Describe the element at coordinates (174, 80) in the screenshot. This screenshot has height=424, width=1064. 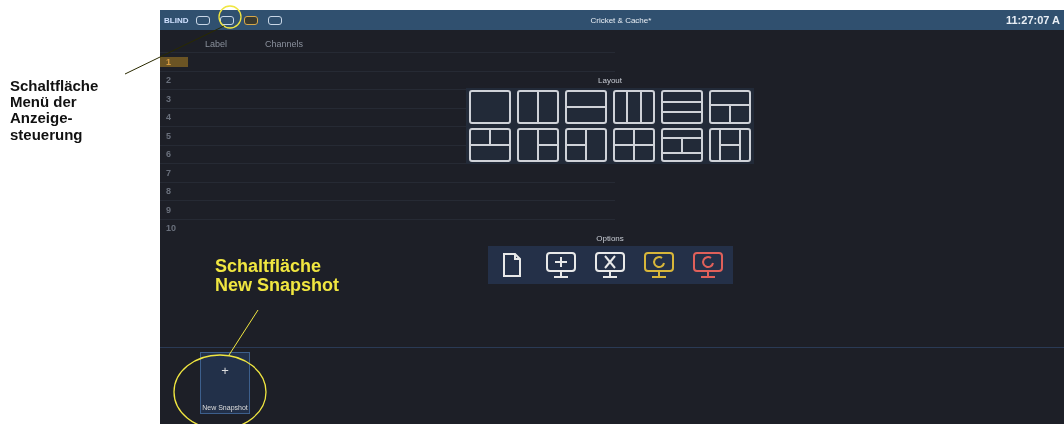
I see `row-number: 2` at that location.